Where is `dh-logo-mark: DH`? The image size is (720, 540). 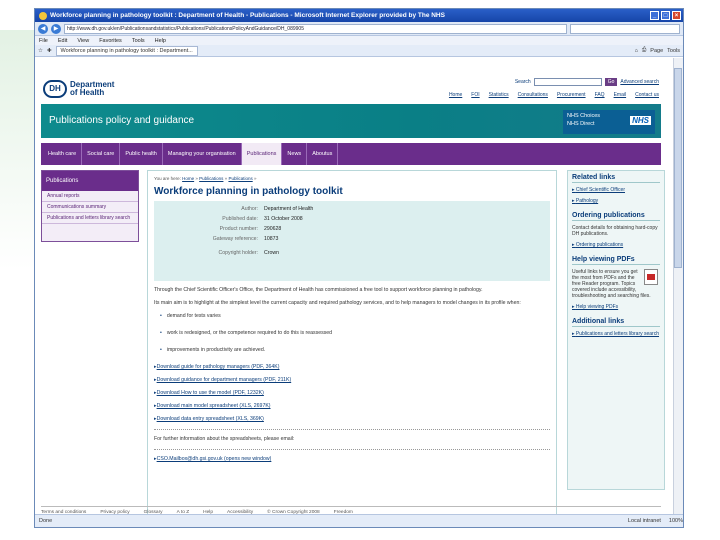
dh-logo-mark: DH is located at coordinates (55, 89).